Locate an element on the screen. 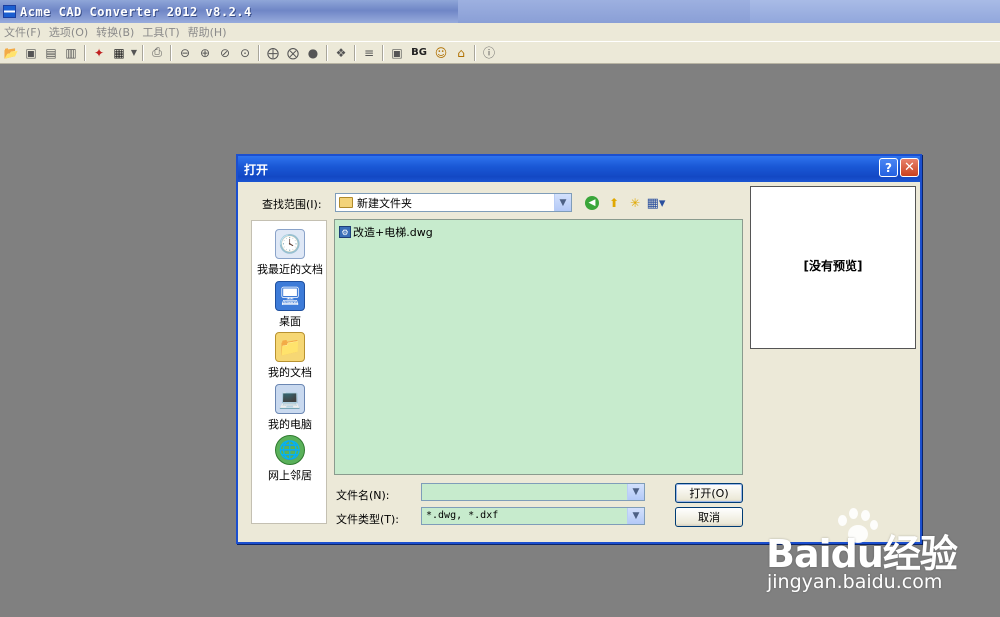 This screenshot has height=617, width=1000. app-title-bar: Acme CAD Converter 2012 v8.2.4 is located at coordinates (500, 11).